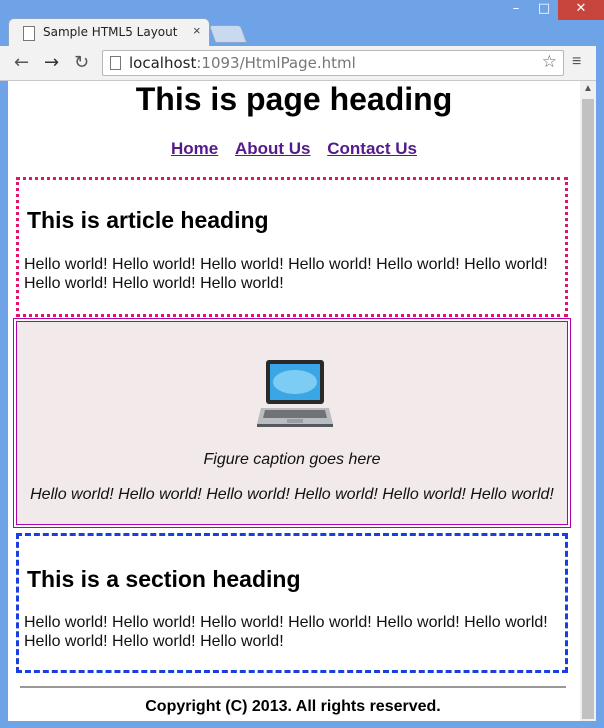 The height and width of the screenshot is (728, 604). Describe the element at coordinates (588, 409) in the screenshot. I see `scrollbar-thumb` at that location.